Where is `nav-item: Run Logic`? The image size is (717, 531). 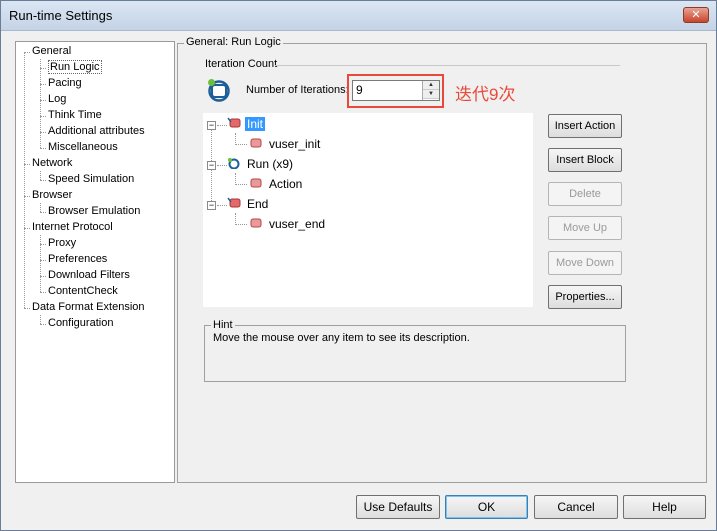 nav-item: Run Logic is located at coordinates (75, 67).